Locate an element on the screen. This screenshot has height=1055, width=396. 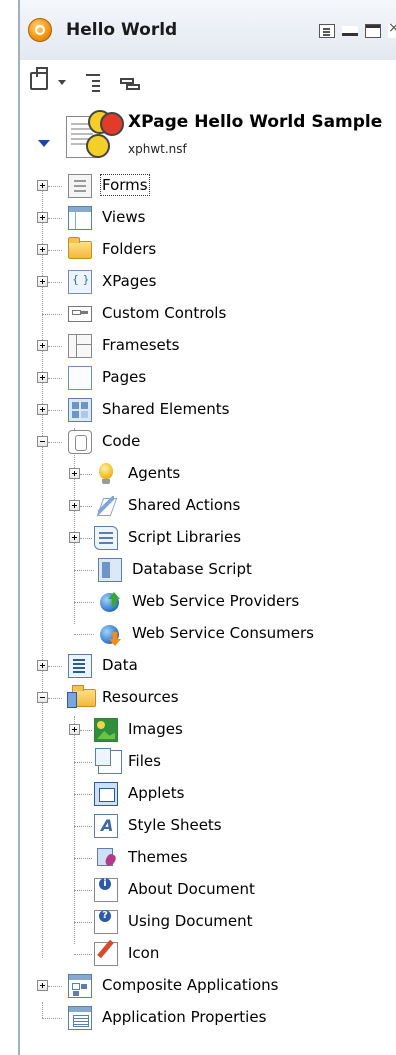
folder-icon is located at coordinates (80, 248).